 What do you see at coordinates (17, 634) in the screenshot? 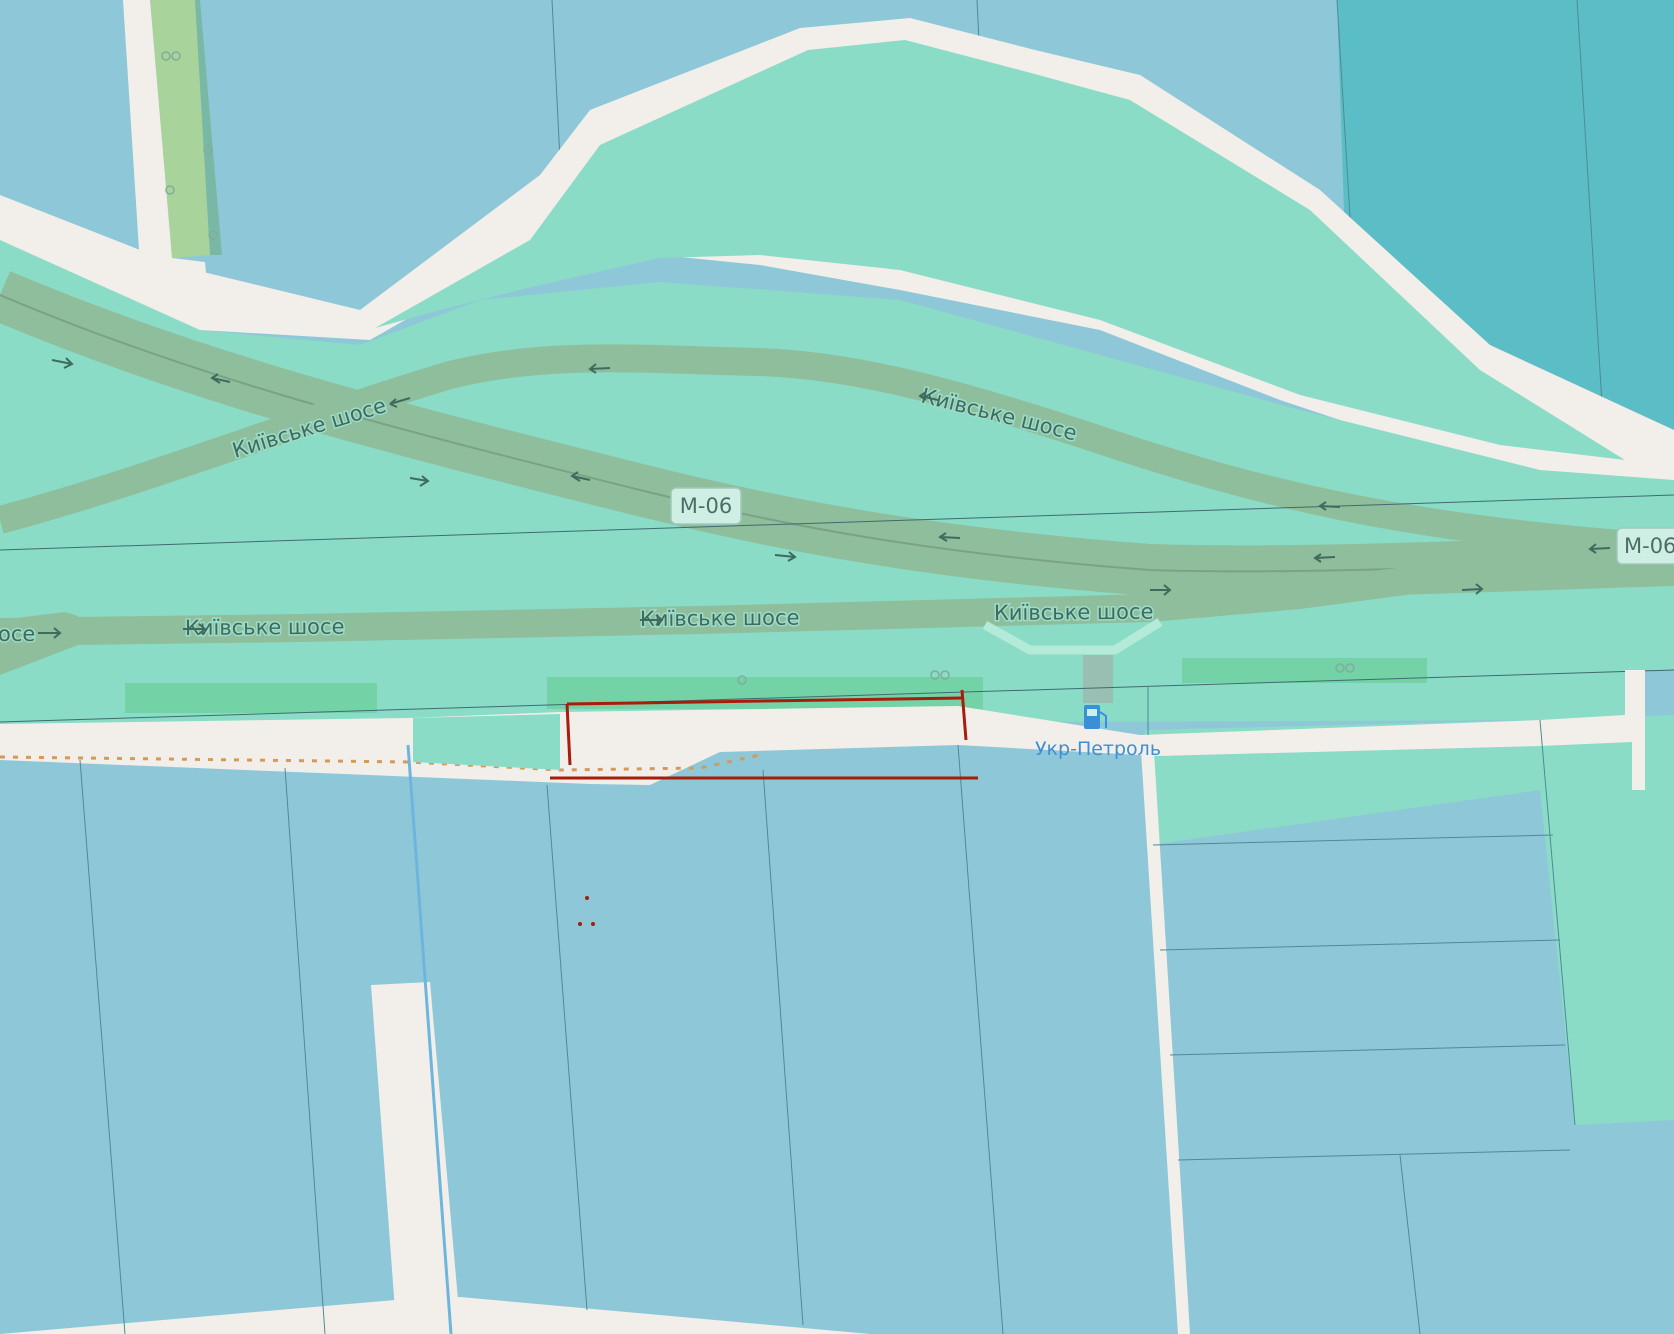
I see `road-label-clipped: осе` at bounding box center [17, 634].